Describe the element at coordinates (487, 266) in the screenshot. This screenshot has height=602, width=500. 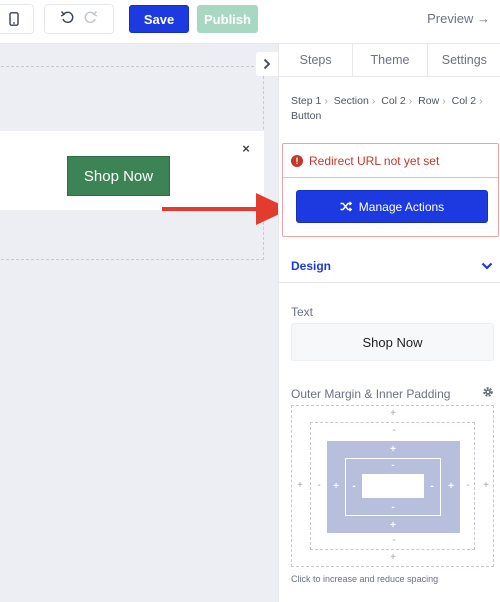
I see `chevron-down-icon` at that location.